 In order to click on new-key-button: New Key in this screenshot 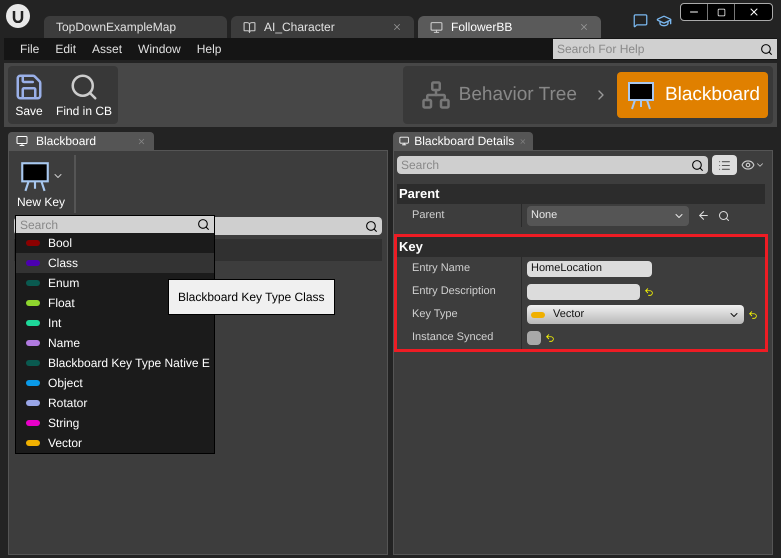, I will do `click(41, 184)`.